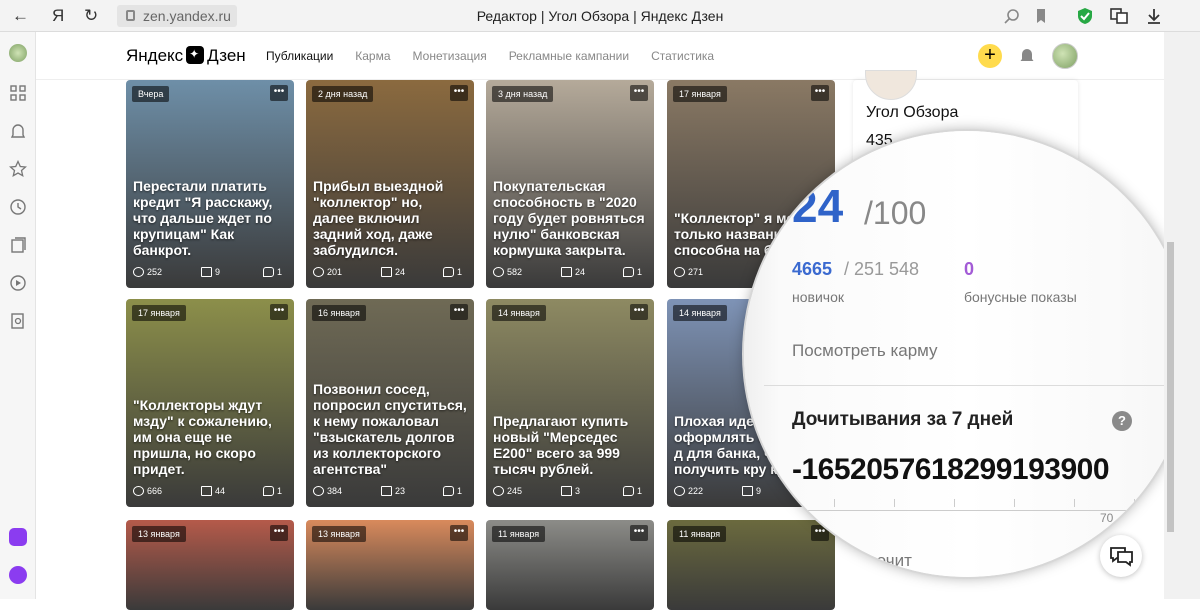 This screenshot has height=610, width=1200. I want to click on bell-icon, so click(1027, 55).